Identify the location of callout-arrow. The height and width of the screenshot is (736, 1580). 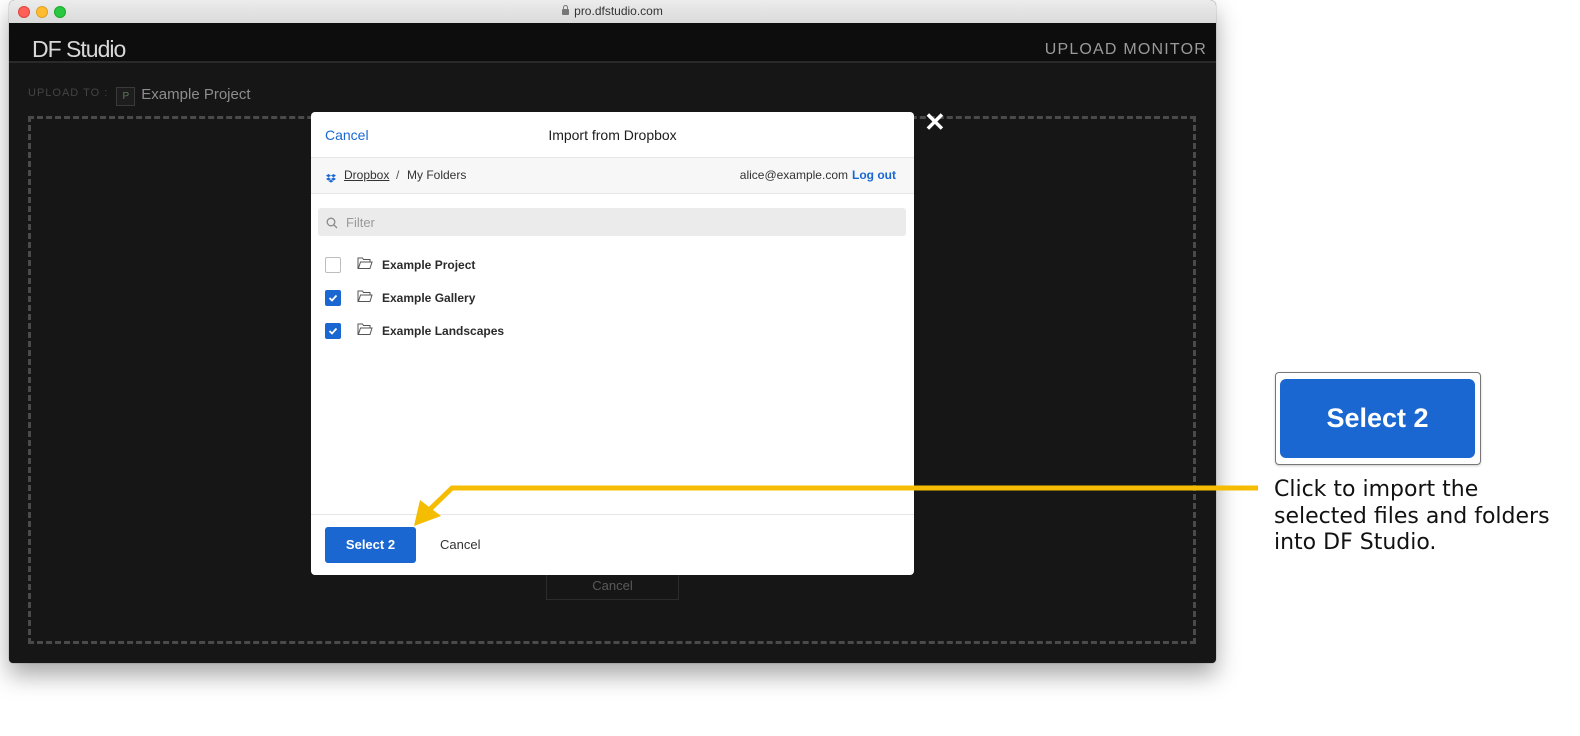
(836, 505).